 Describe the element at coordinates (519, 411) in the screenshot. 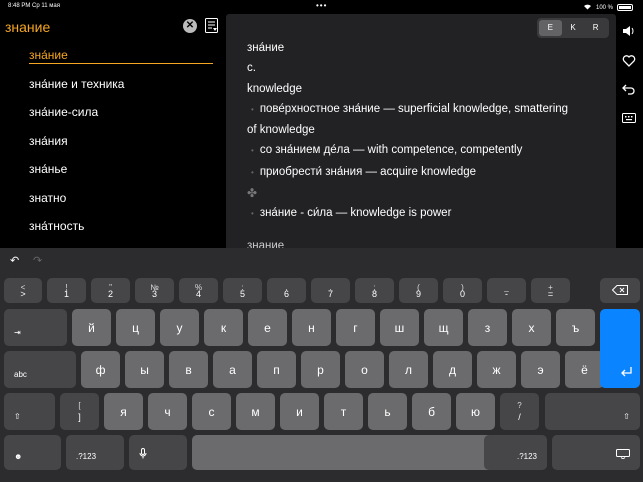

I see `key-question: ? /` at that location.